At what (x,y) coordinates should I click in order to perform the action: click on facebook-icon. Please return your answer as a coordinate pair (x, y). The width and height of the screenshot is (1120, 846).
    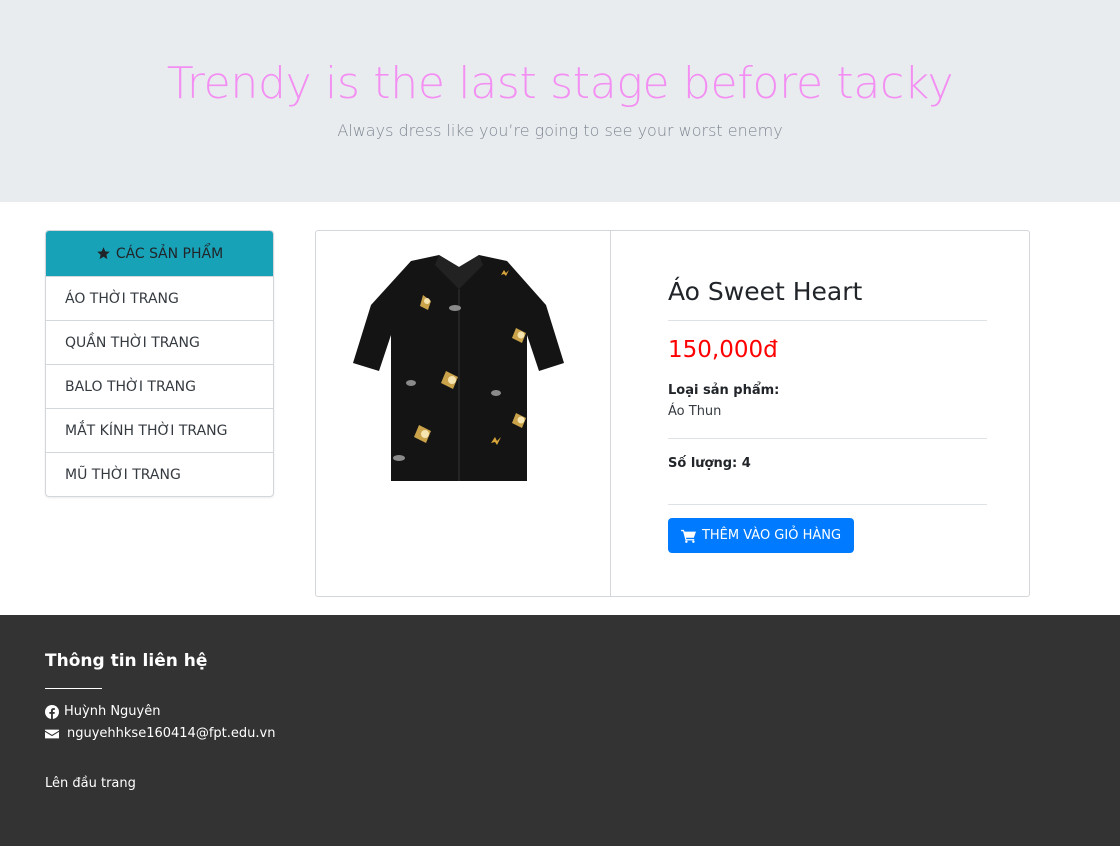
    Looking at the image, I should click on (52, 711).